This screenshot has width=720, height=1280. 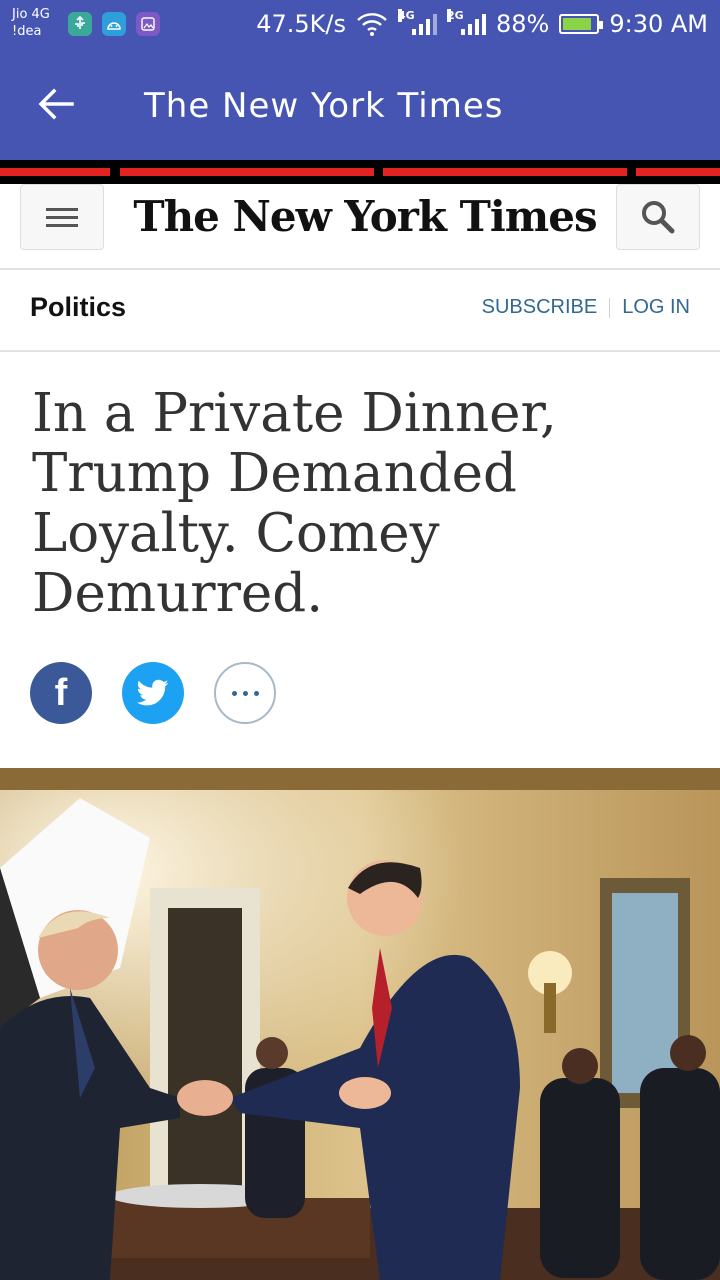 I want to click on masthead-logo: The New York Times, so click(x=365, y=216).